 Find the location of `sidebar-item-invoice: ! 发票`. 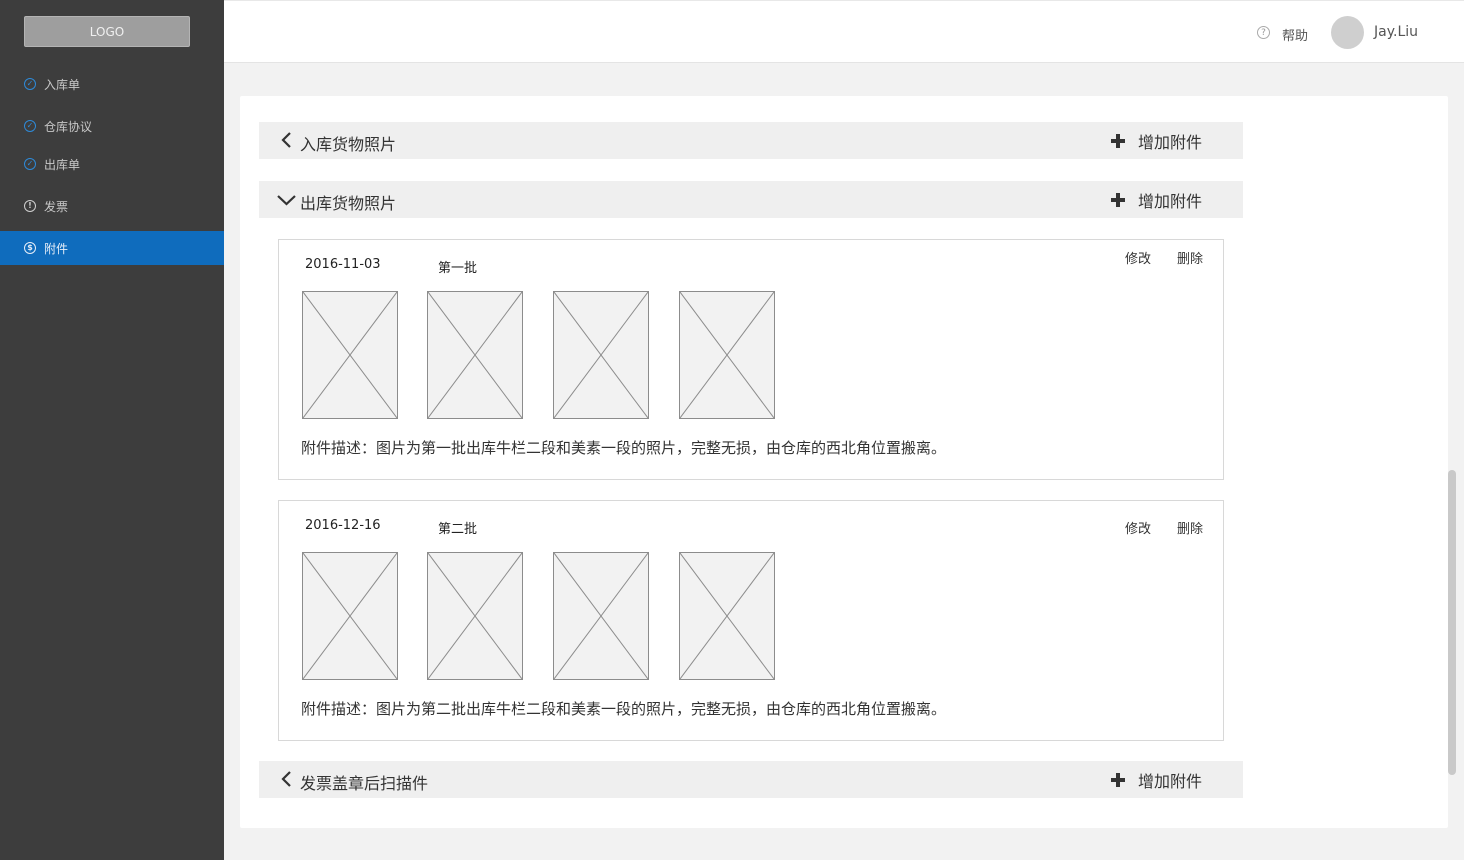

sidebar-item-invoice: ! 发票 is located at coordinates (112, 206).